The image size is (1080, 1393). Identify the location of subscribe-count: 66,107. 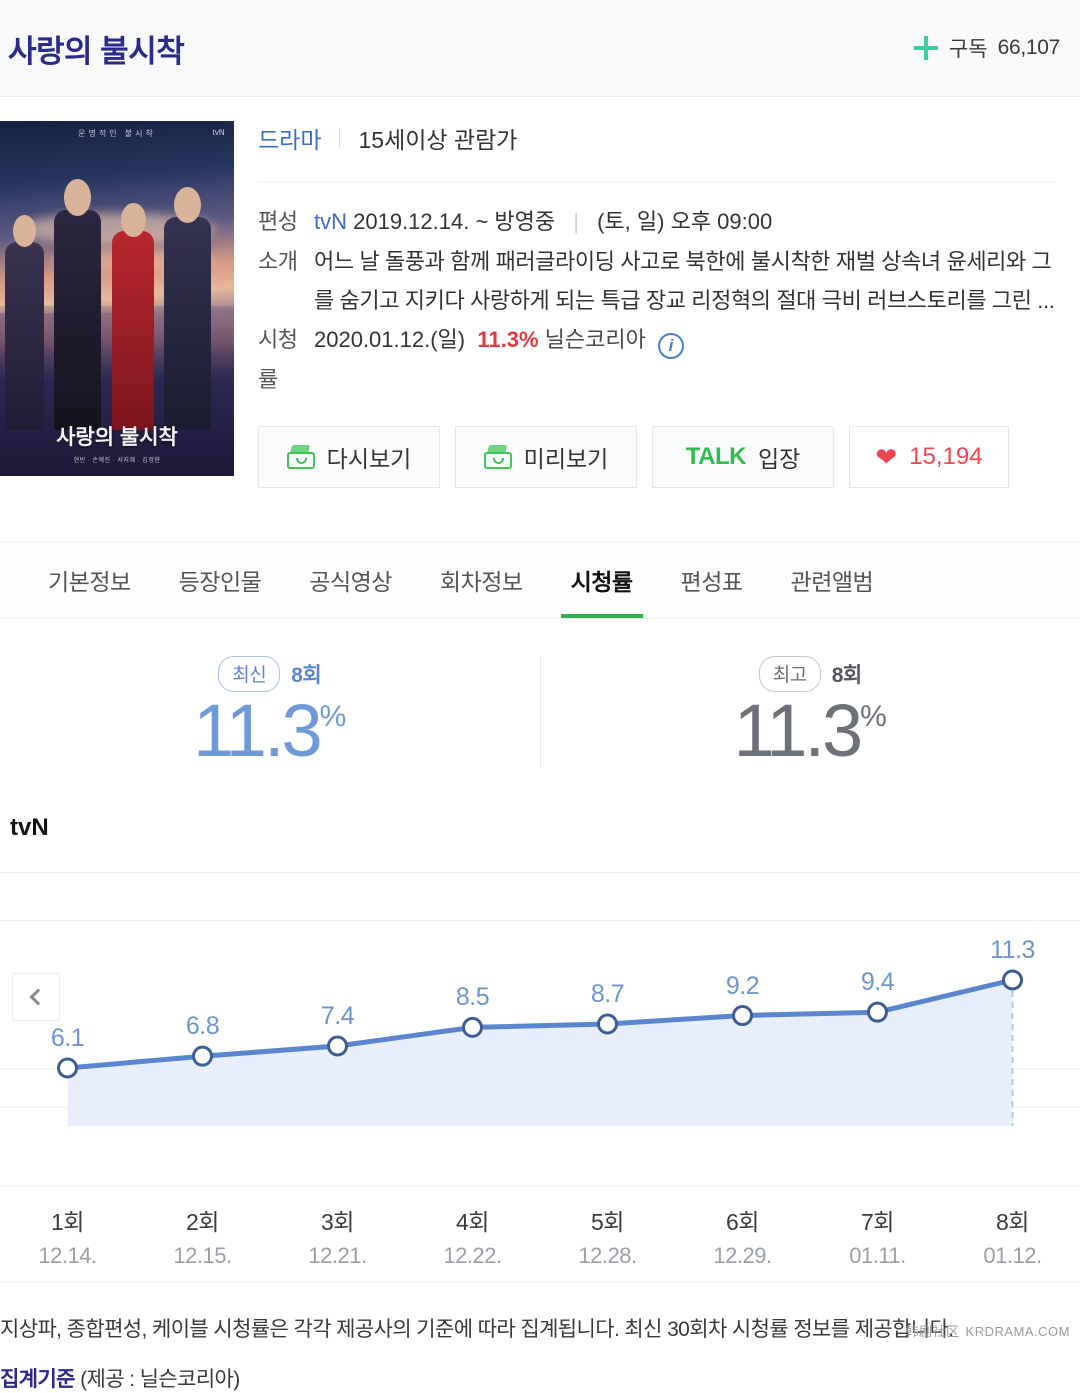
(1029, 48).